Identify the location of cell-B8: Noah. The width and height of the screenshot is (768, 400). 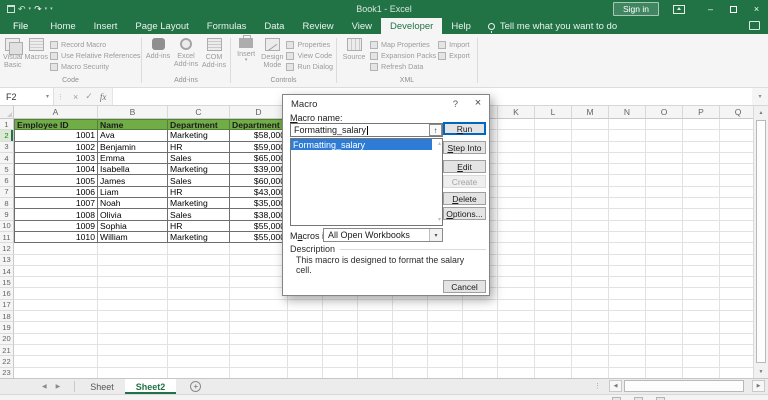
(133, 204).